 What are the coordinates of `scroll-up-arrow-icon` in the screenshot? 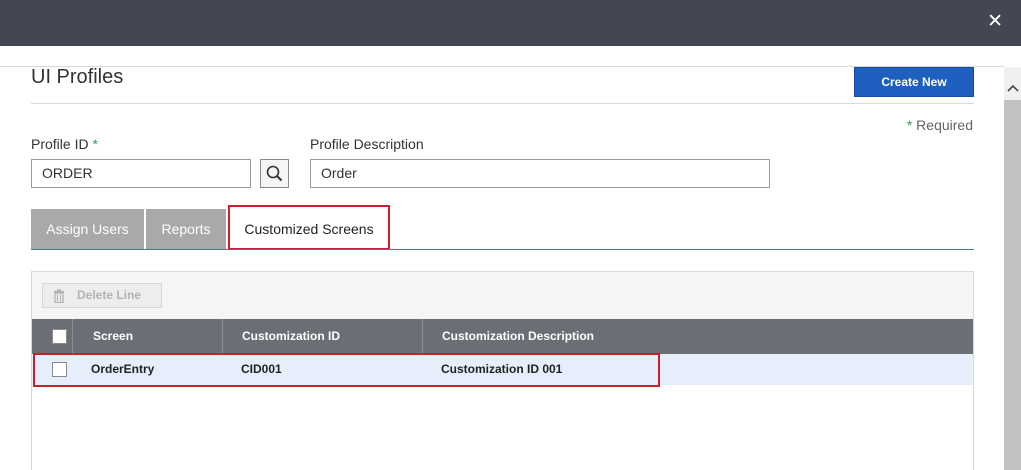 It's located at (1012, 88).